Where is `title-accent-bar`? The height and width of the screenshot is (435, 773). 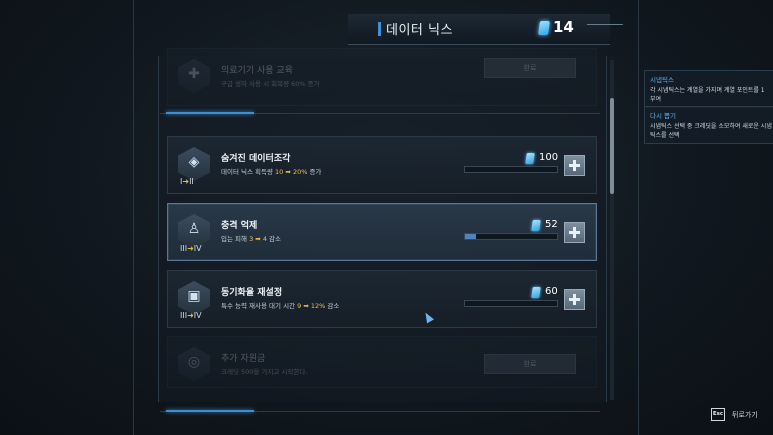 title-accent-bar is located at coordinates (379, 29).